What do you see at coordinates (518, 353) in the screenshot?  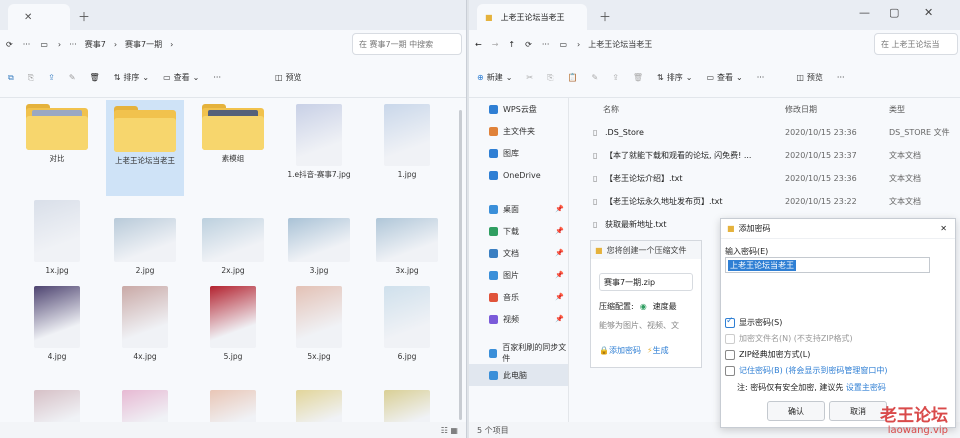 I see `nav-item: 百家利刷的同步文件` at bounding box center [518, 353].